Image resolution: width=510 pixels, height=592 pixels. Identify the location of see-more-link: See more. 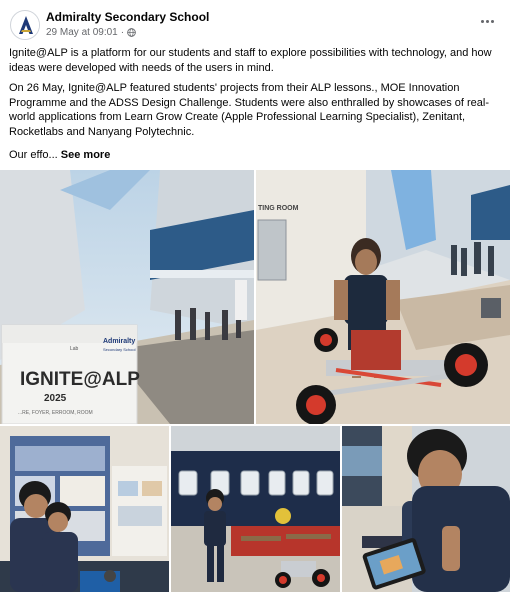
(86, 155).